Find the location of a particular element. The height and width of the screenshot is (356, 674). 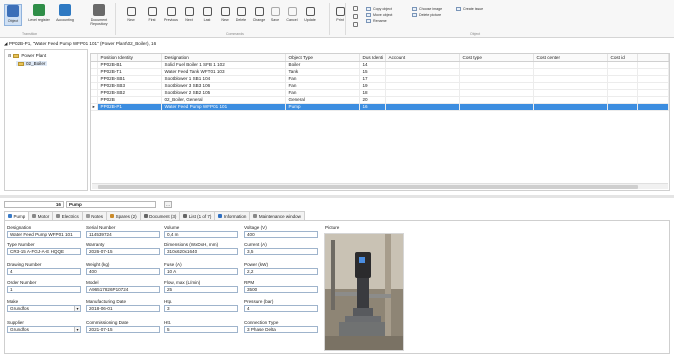

ribbon-last-button: Last is located at coordinates (207, 13).